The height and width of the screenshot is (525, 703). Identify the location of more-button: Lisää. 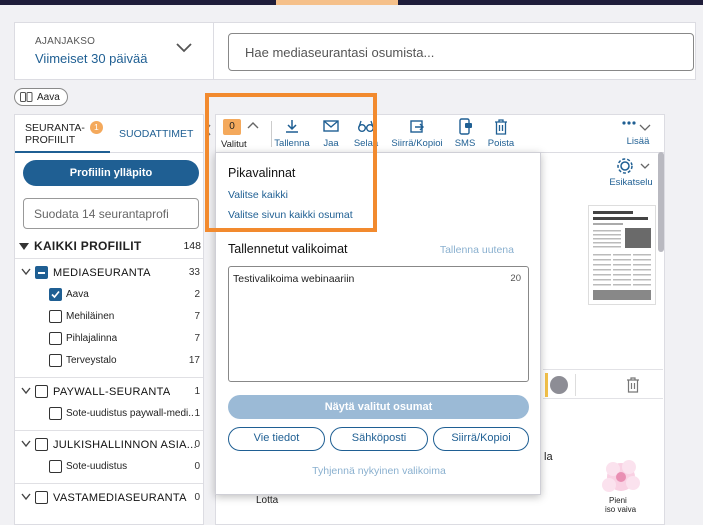
(638, 136).